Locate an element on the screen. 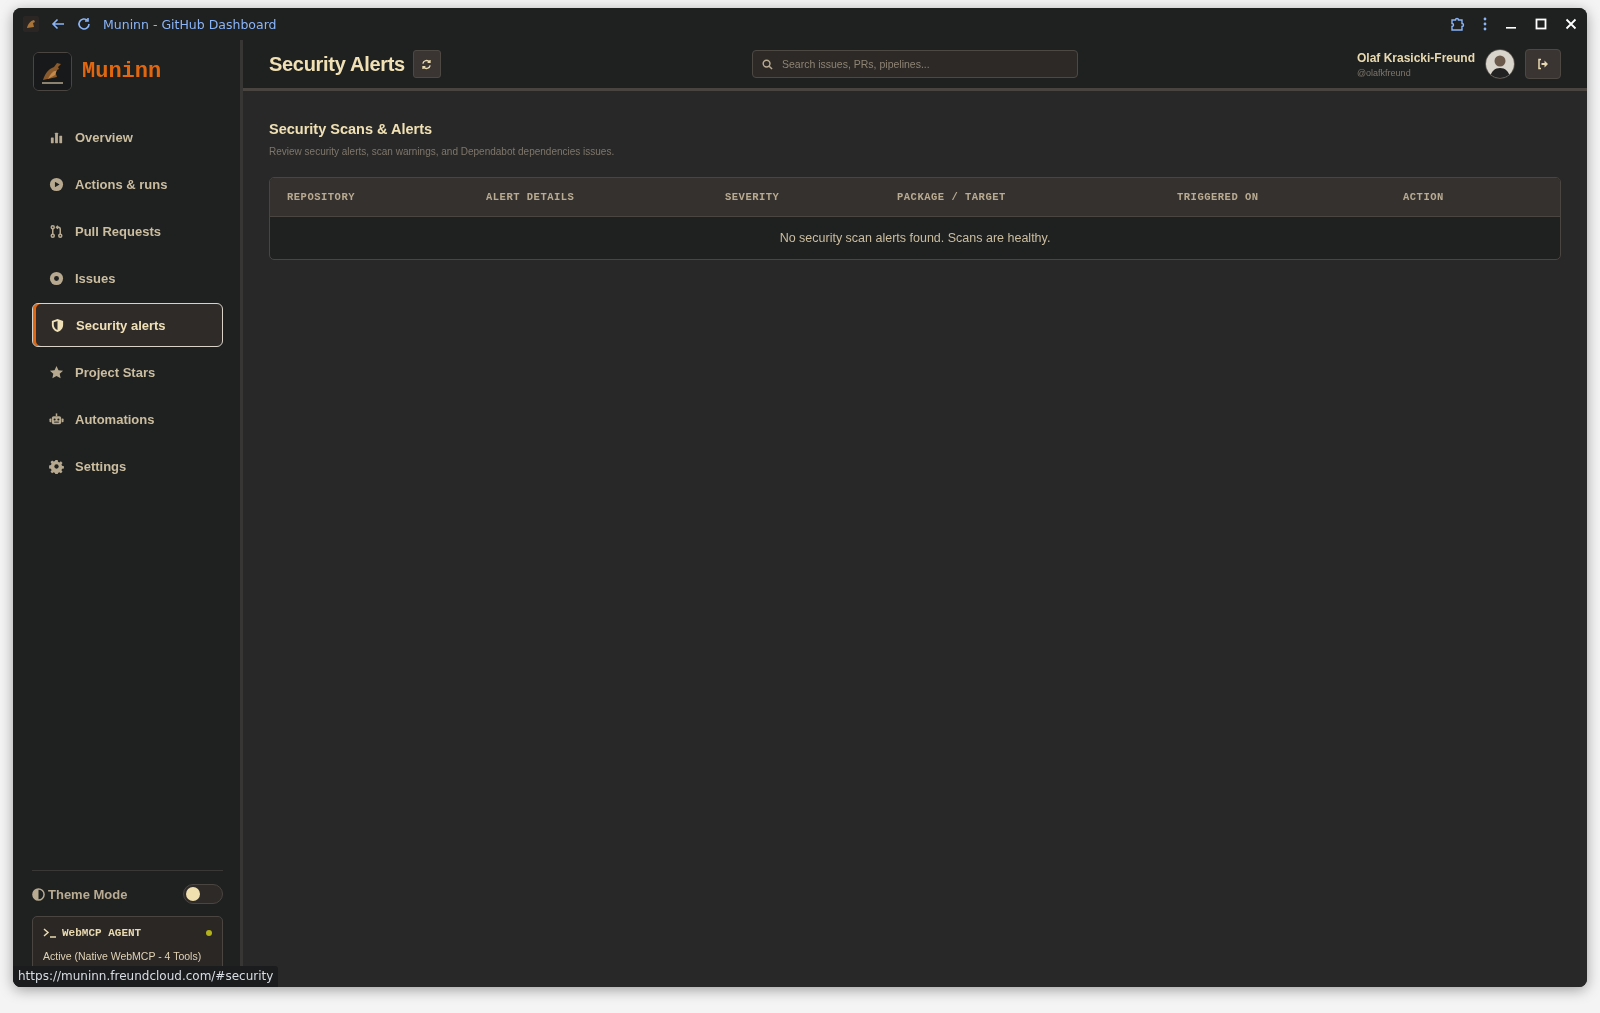  brand-name: Muninn is located at coordinates (122, 71).